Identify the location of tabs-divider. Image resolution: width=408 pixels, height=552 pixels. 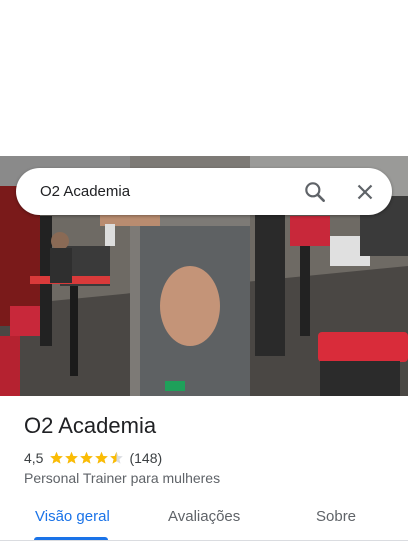
(204, 540).